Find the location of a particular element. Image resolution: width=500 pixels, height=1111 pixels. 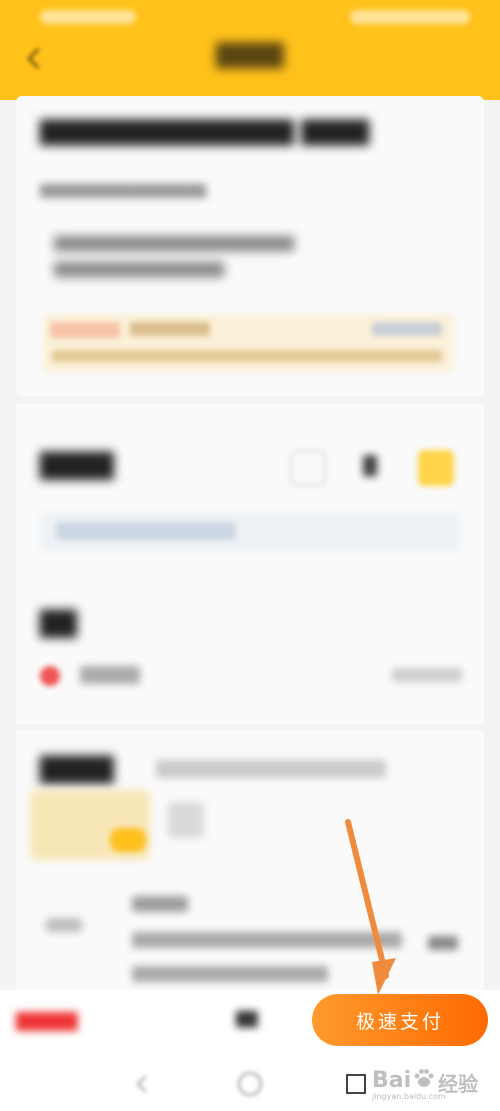

page-title-blurred: ████ is located at coordinates (250, 56).